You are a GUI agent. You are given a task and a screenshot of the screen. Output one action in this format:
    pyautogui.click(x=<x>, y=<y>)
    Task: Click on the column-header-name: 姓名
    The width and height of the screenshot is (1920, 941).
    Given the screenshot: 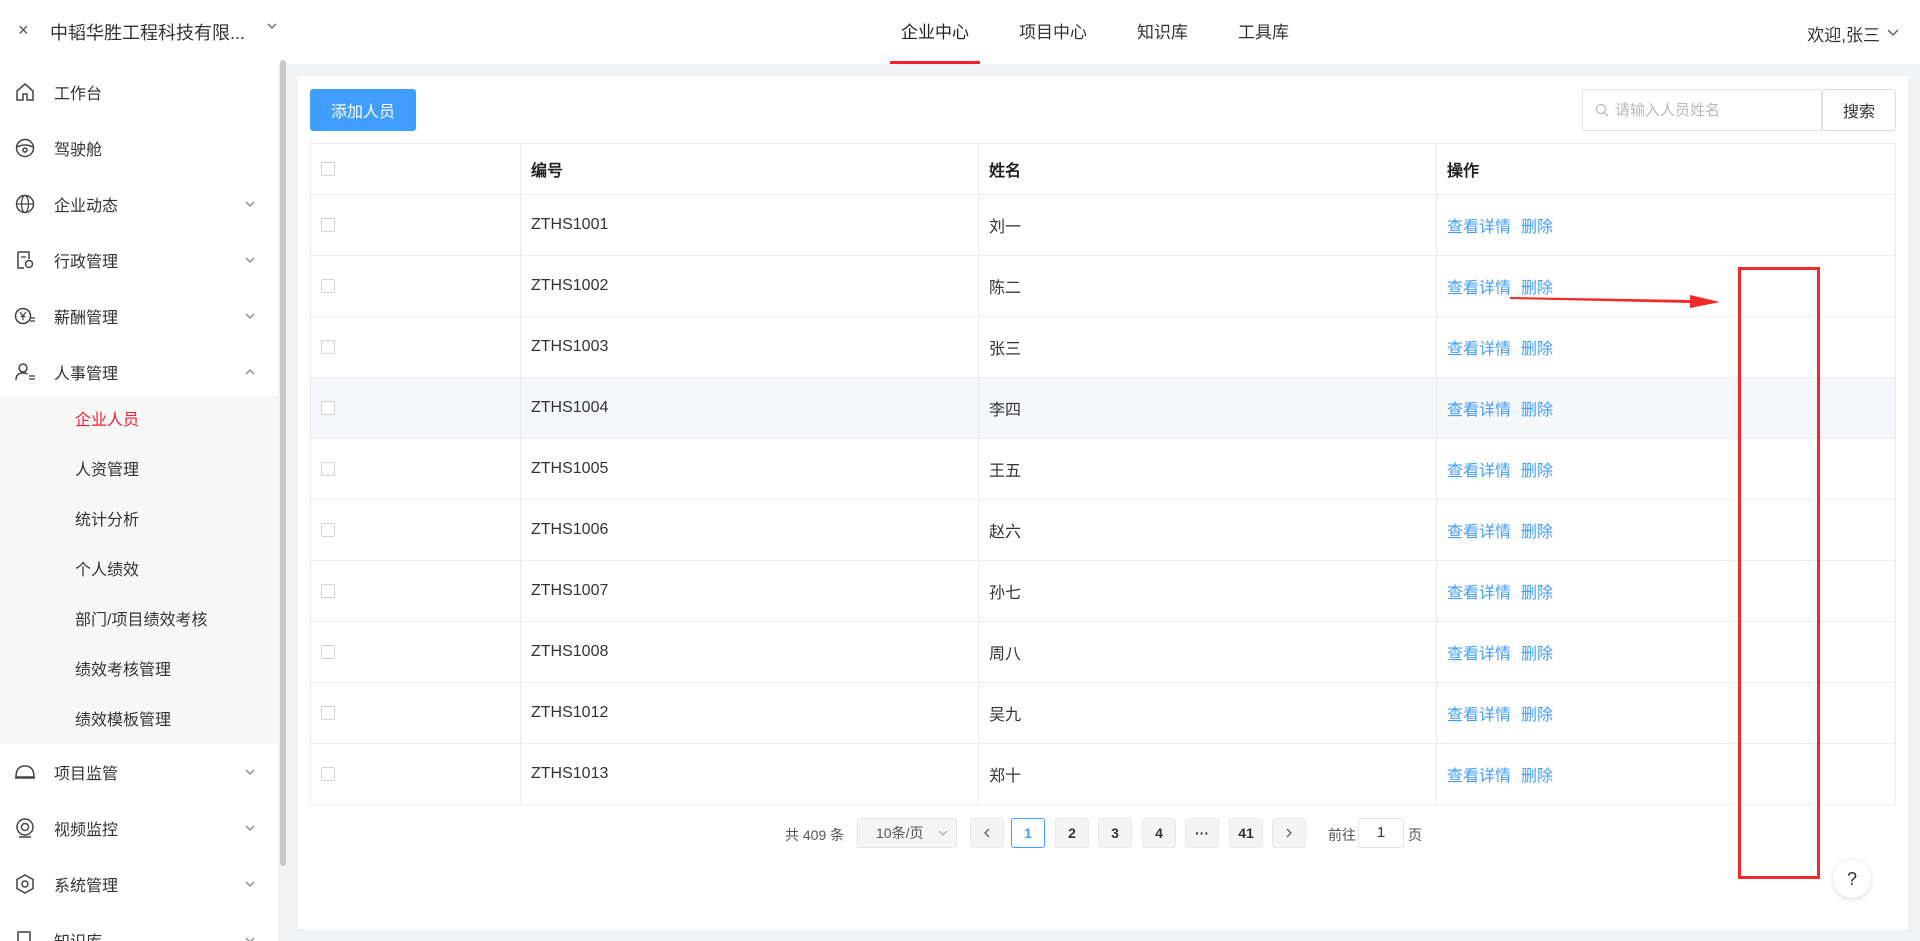 What is the action you would take?
    pyautogui.click(x=1207, y=169)
    